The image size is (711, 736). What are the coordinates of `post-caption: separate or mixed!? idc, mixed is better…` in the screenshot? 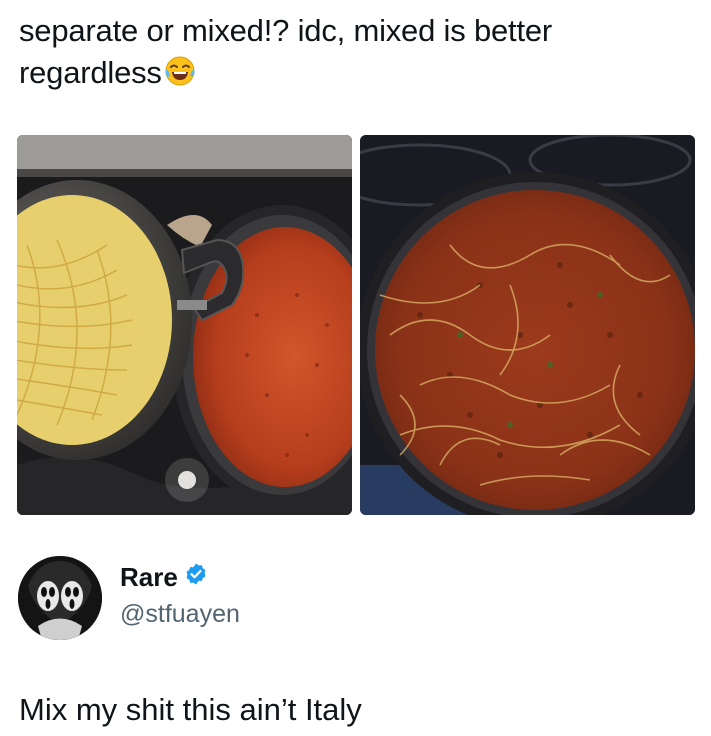 It's located at (286, 51).